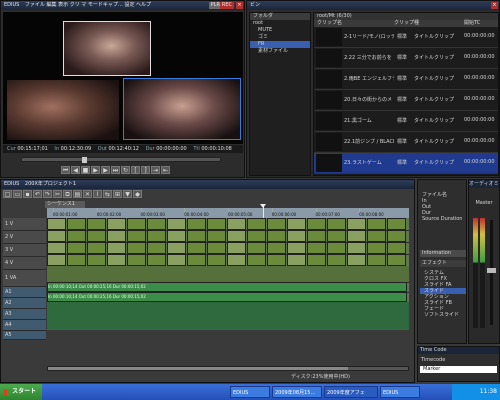  I want to click on paste-icon: ▤, so click(77, 194).